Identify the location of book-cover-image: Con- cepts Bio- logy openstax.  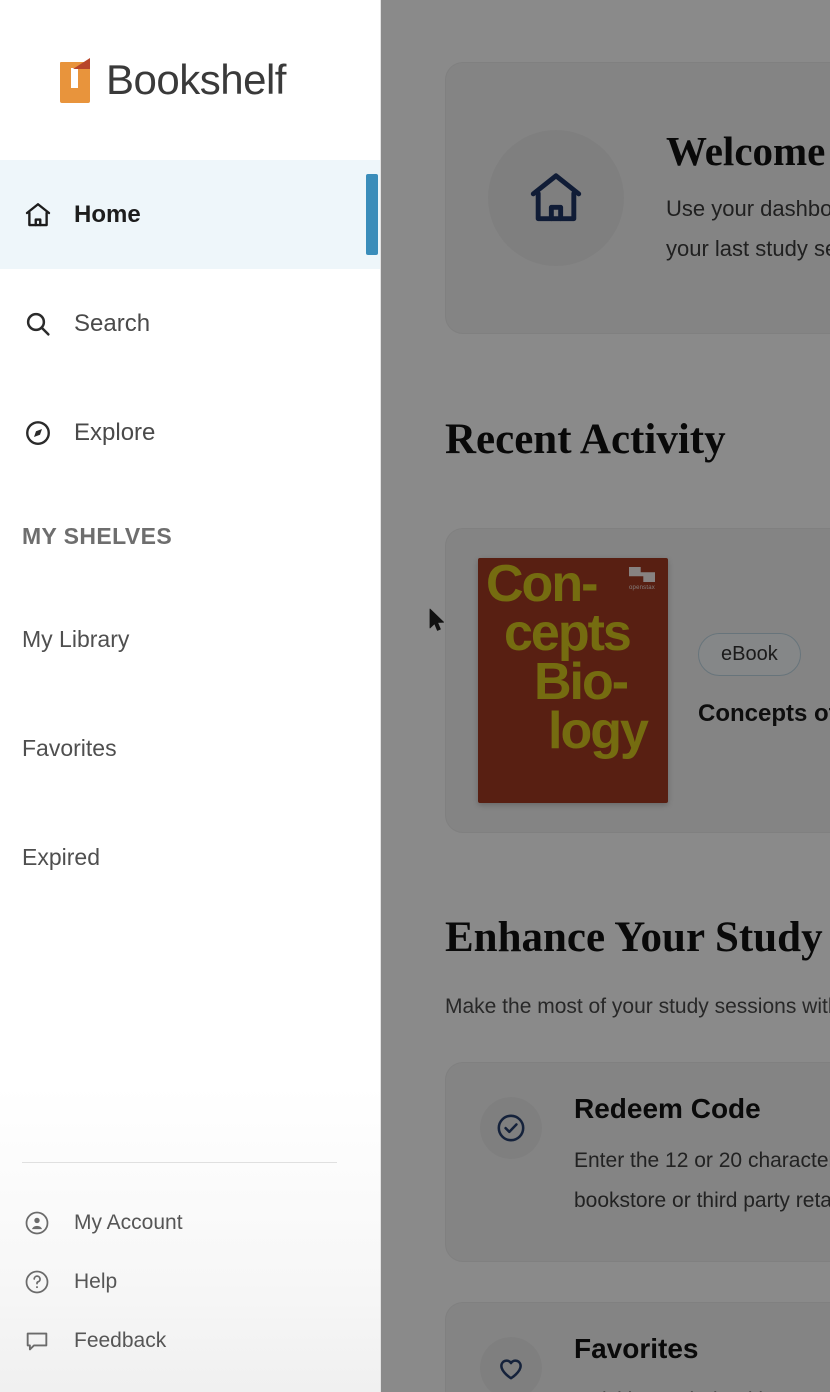
(573, 680).